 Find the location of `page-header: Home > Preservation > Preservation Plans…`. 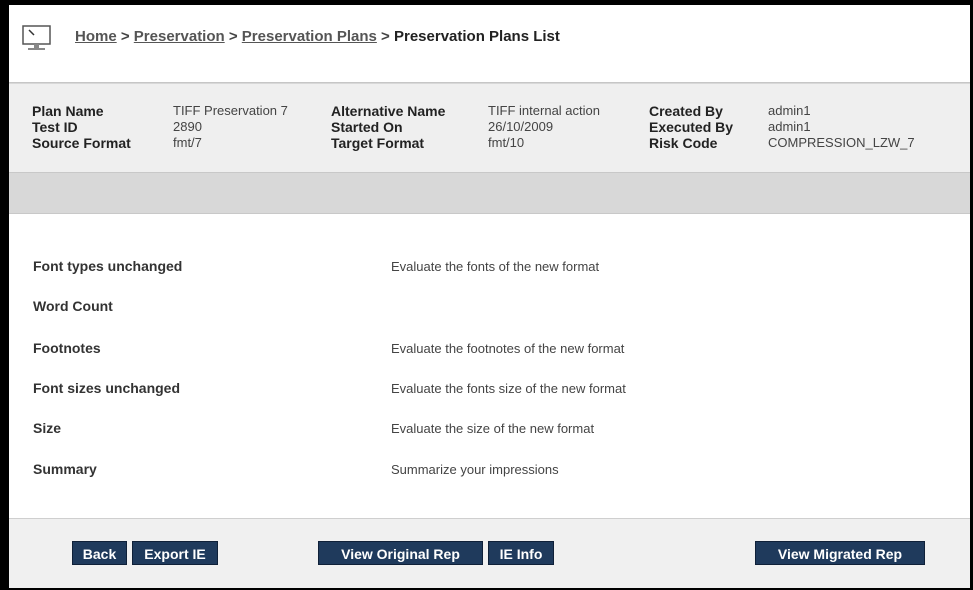

page-header: Home > Preservation > Preservation Plans… is located at coordinates (489, 44).